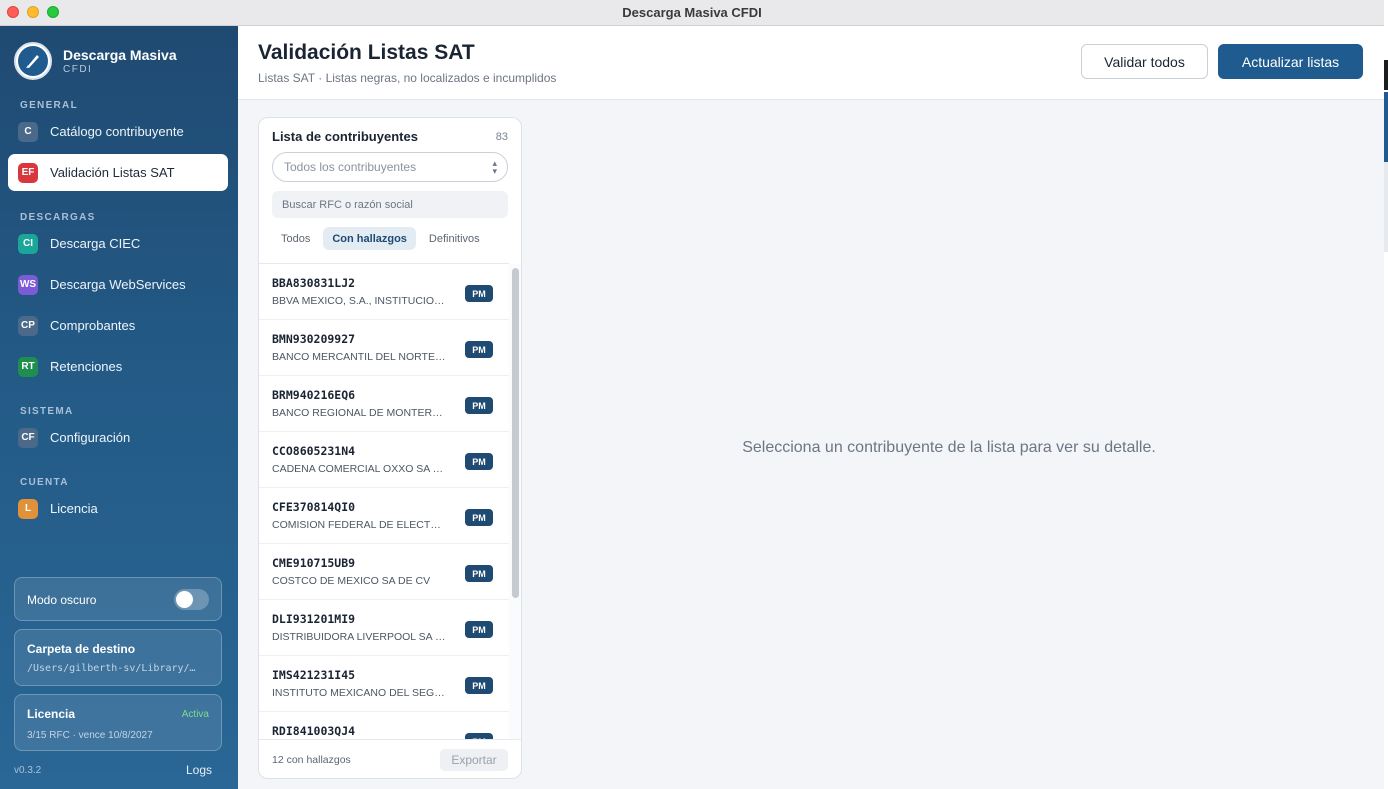 Image resolution: width=1388 pixels, height=789 pixels. I want to click on license-title: Licencia, so click(51, 714).